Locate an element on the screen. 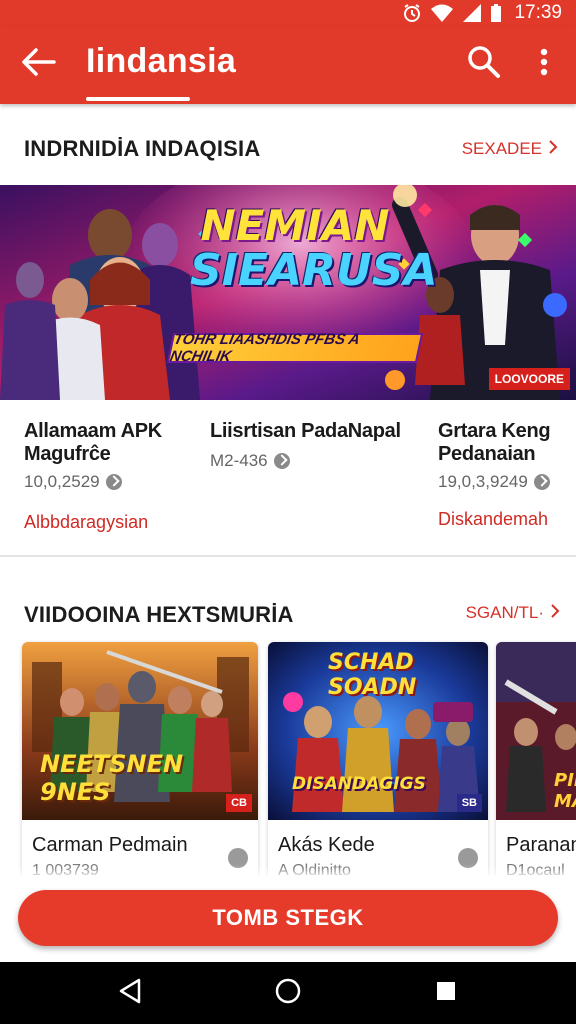  app-bar: Iindansia is located at coordinates (288, 65).